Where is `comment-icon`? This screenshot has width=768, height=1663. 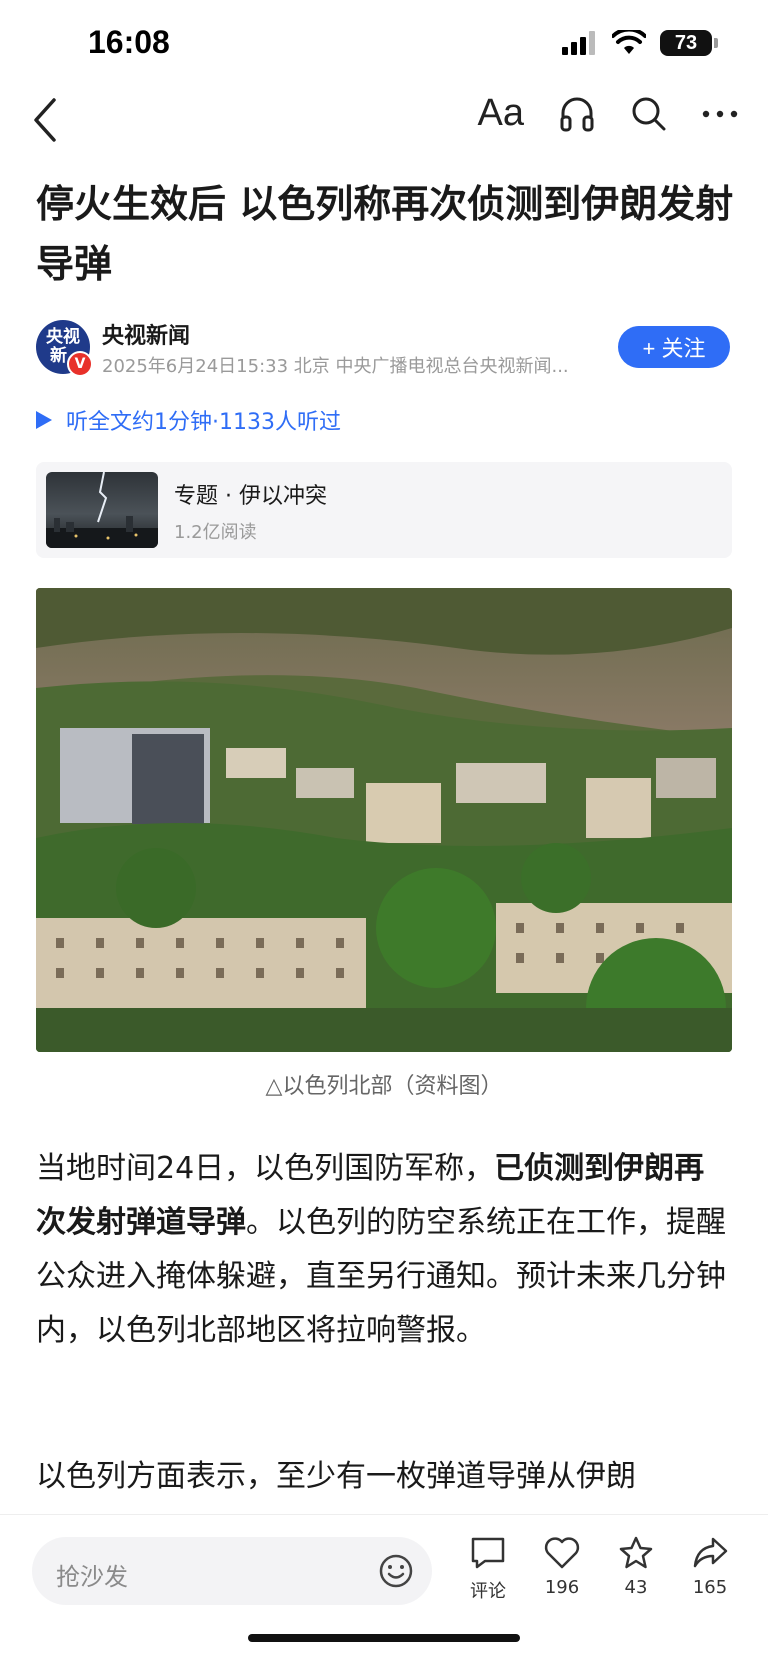
comment-icon is located at coordinates (488, 1553).